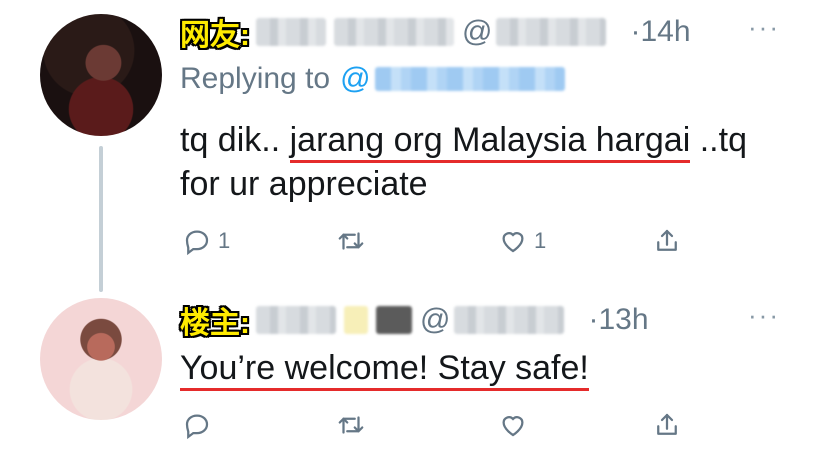  What do you see at coordinates (540, 240) in the screenshot?
I see `like-count: 1` at bounding box center [540, 240].